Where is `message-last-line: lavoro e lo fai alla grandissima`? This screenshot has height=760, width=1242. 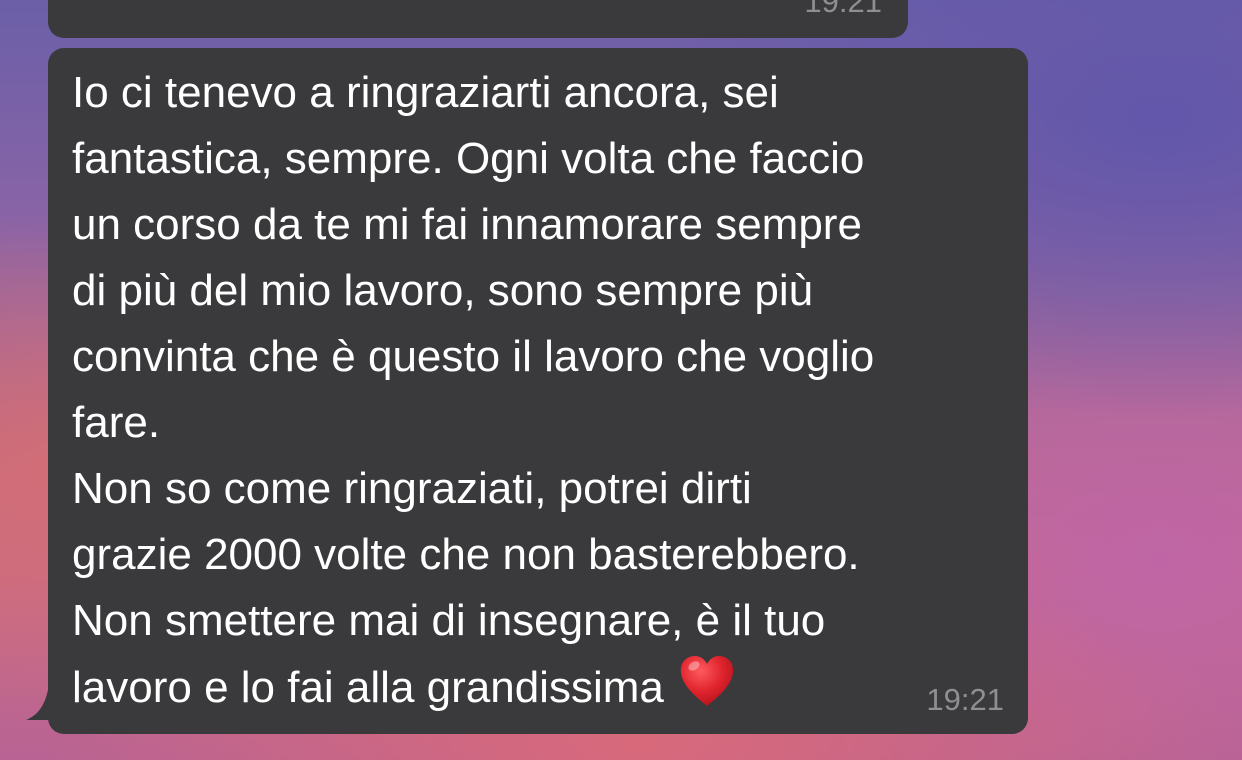
message-last-line: lavoro e lo fai alla grandissima is located at coordinates (542, 687).